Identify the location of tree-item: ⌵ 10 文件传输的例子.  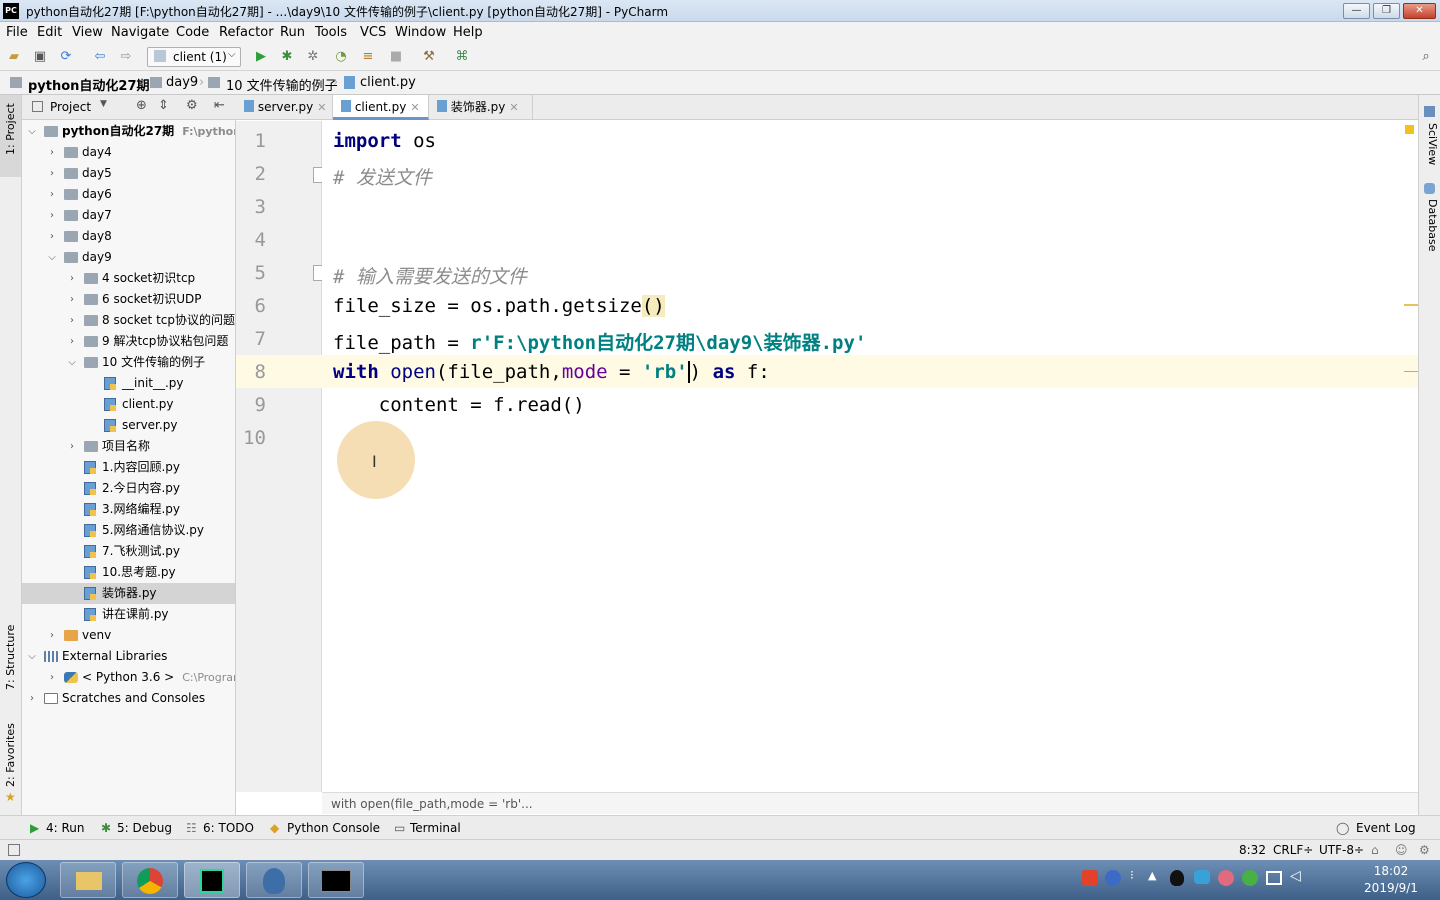
(128, 362).